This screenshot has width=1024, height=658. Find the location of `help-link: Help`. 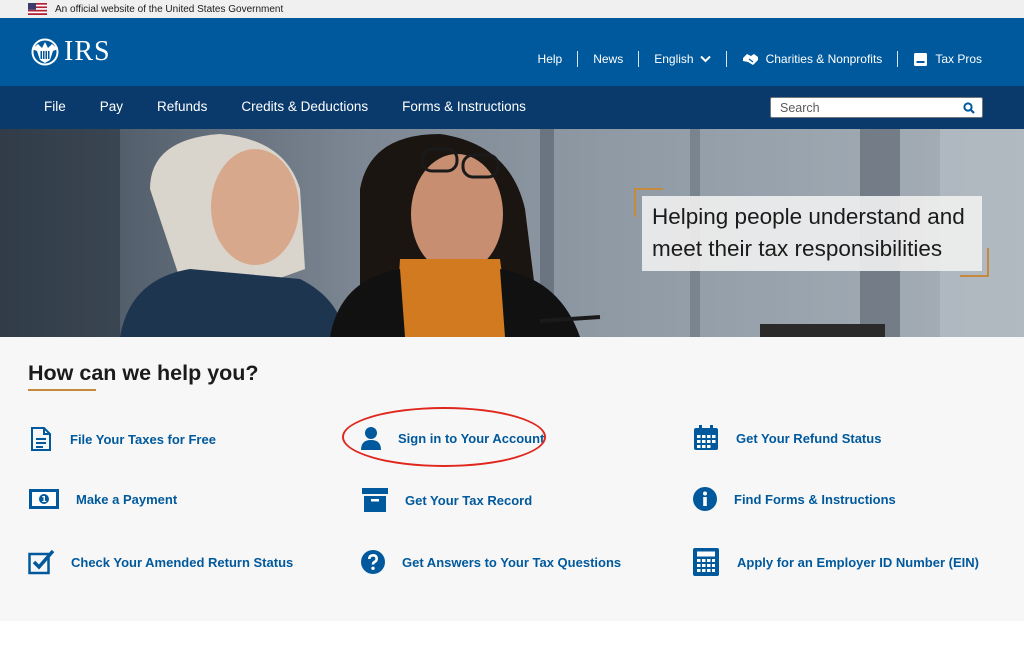

help-link: Help is located at coordinates (550, 59).